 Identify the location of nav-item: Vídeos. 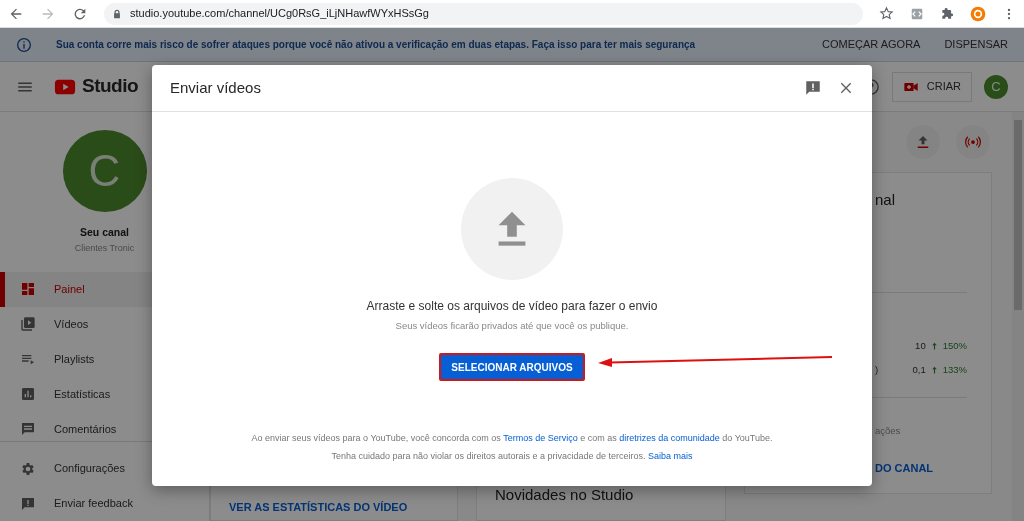
(104, 324).